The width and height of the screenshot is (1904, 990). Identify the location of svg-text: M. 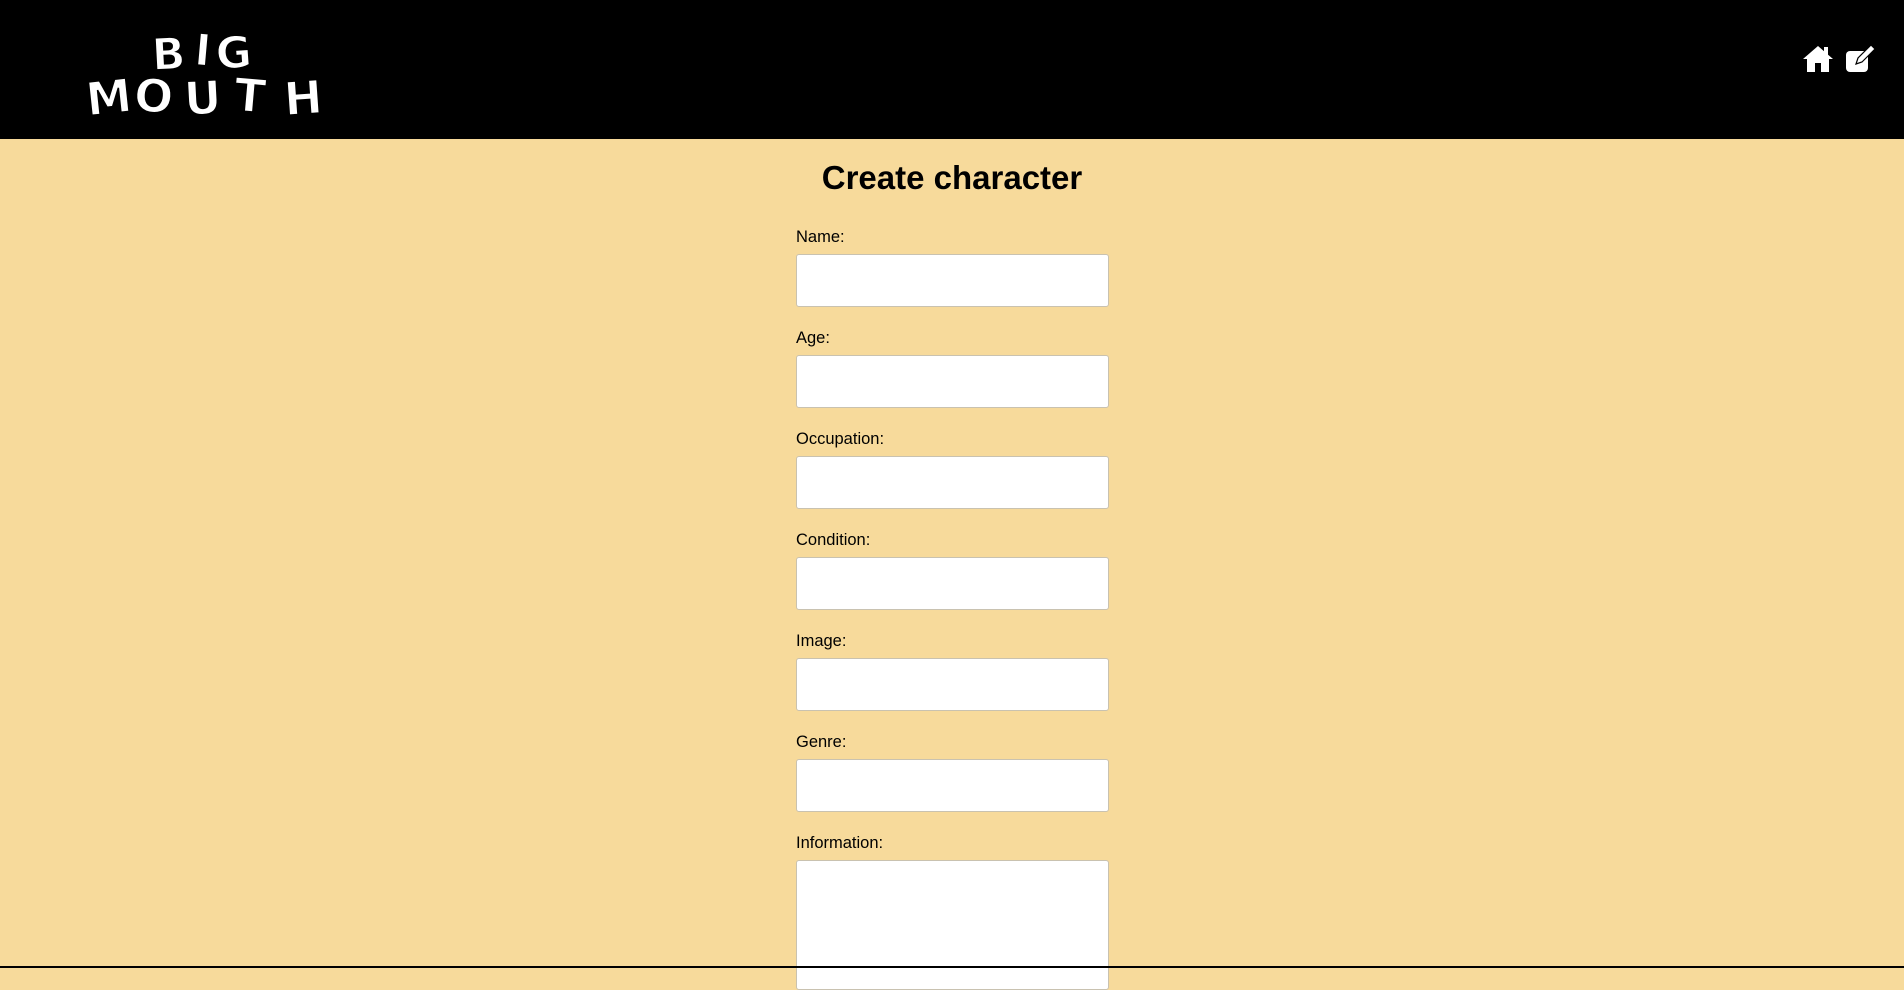
(109, 95).